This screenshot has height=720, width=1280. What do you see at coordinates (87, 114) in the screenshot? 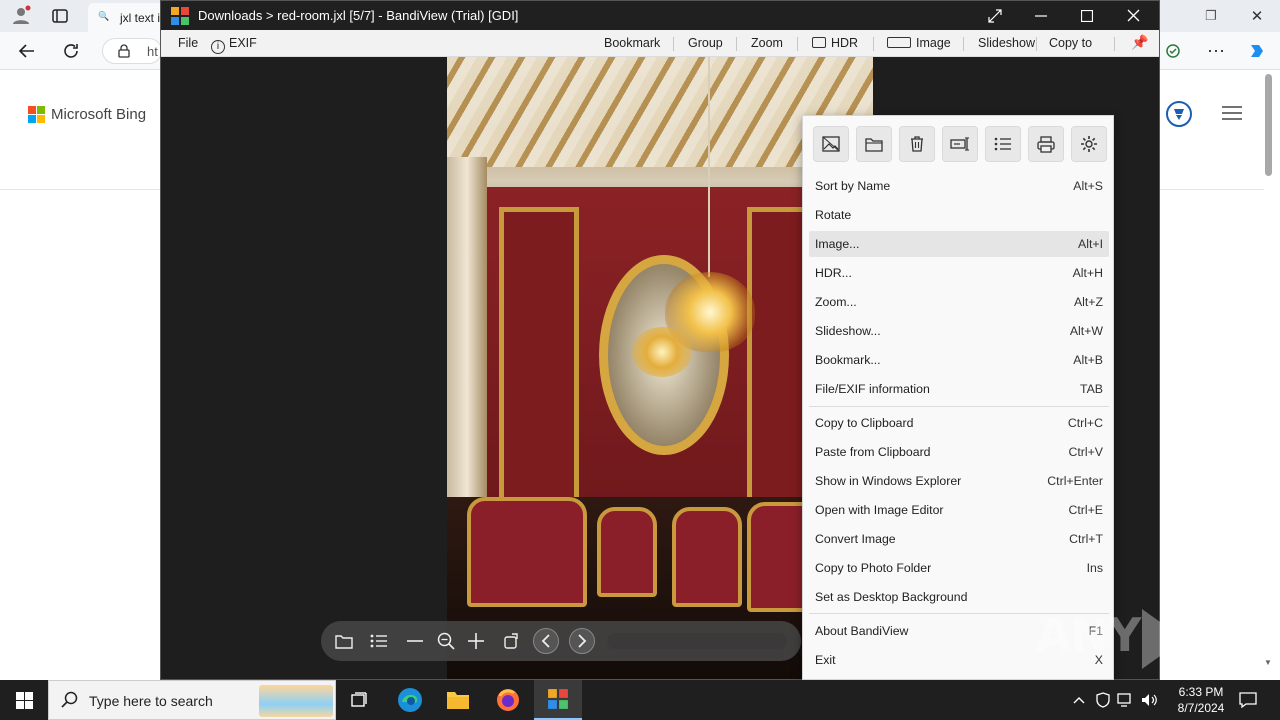
I see `bing-logo: Microsoft Bing` at bounding box center [87, 114].